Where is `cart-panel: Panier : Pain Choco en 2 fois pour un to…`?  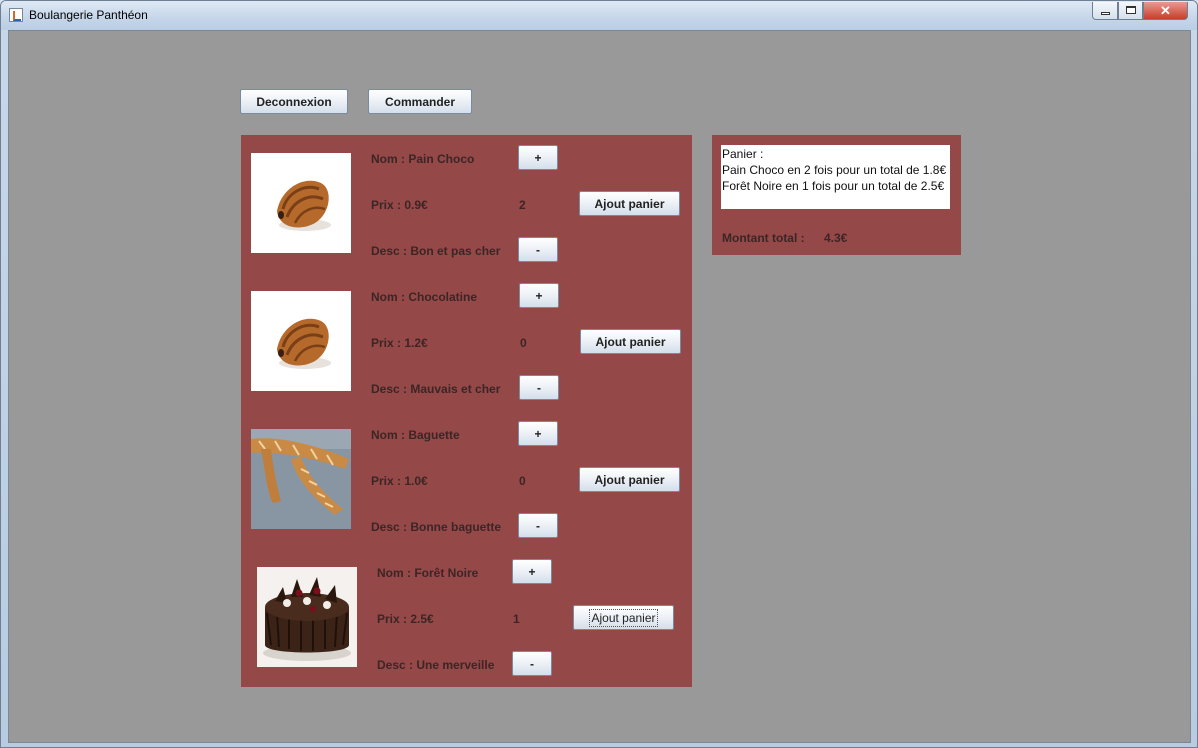
cart-panel: Panier : Pain Choco en 2 fois pour un to… is located at coordinates (836, 195).